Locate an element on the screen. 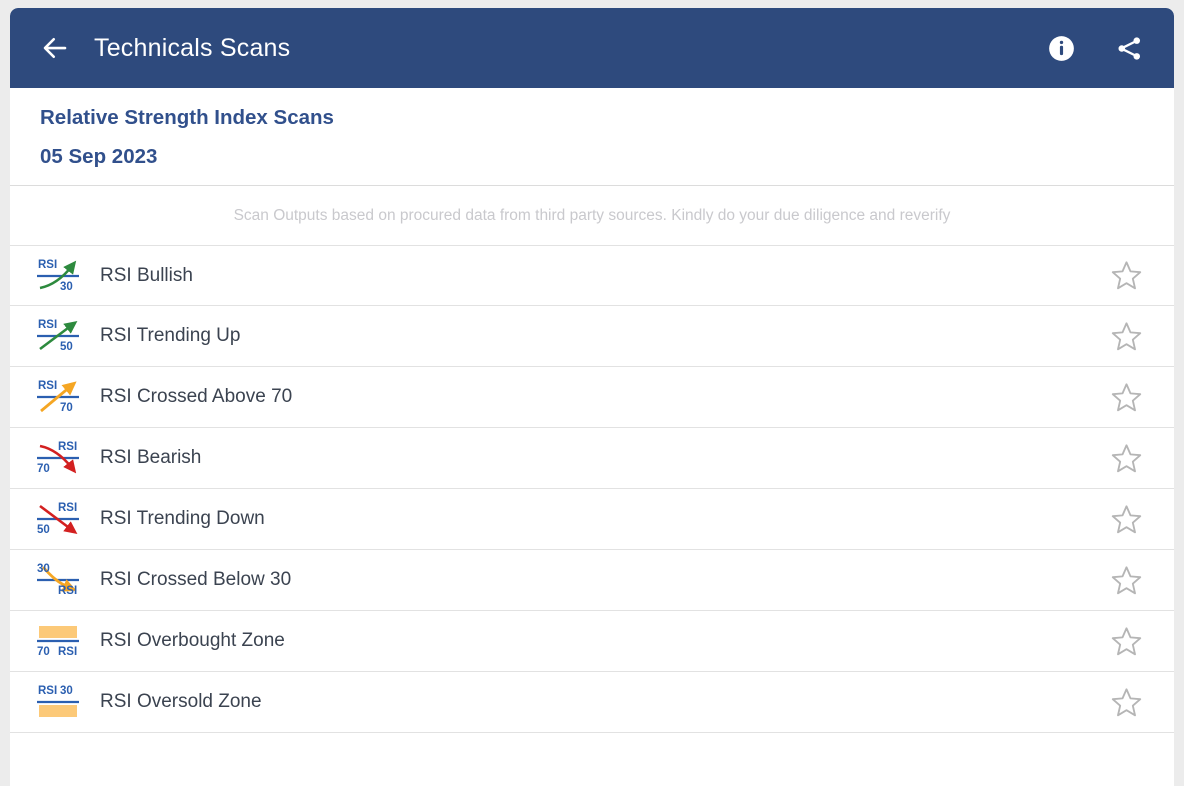 The image size is (1184, 786). rsi-bearish-icon: RSI 70 is located at coordinates (58, 458).